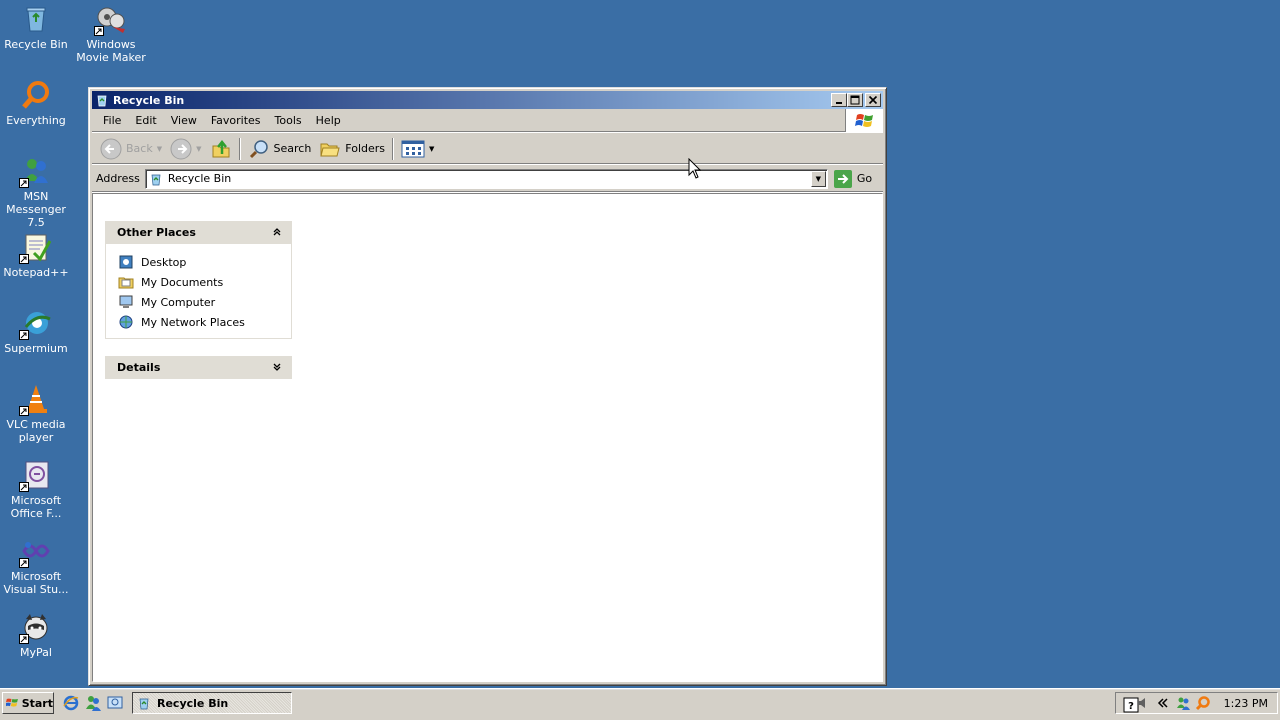 The image size is (1280, 720). What do you see at coordinates (36, 272) in the screenshot?
I see `desktop-icon-label: Notepad++` at bounding box center [36, 272].